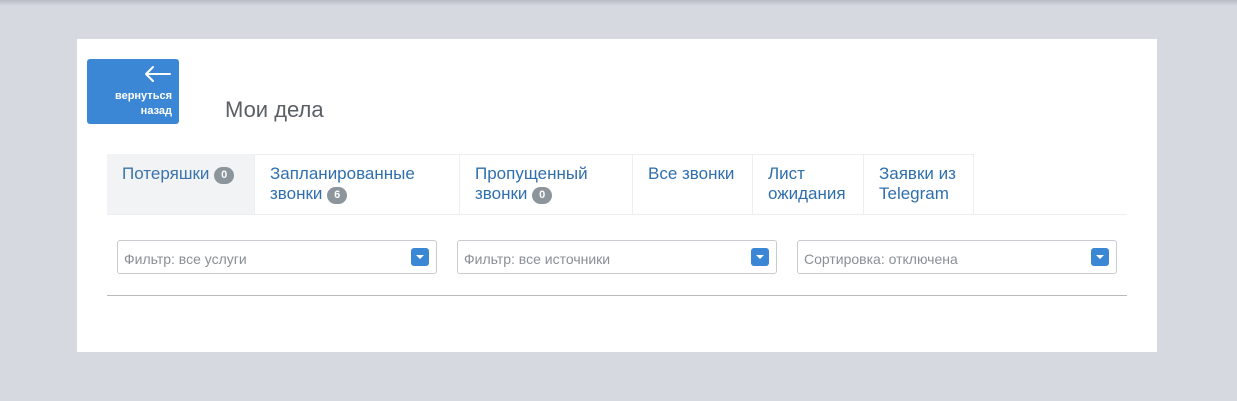 This screenshot has height=401, width=1237. I want to click on count-badge: 6, so click(337, 195).